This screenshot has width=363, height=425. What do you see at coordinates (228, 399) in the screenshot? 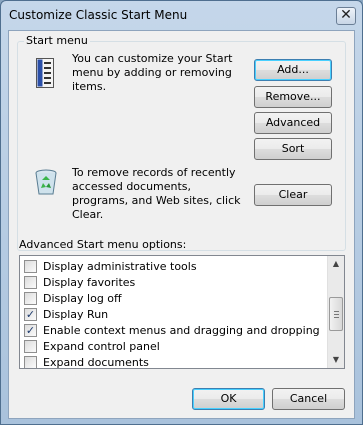
I see `ok-button: OK` at bounding box center [228, 399].